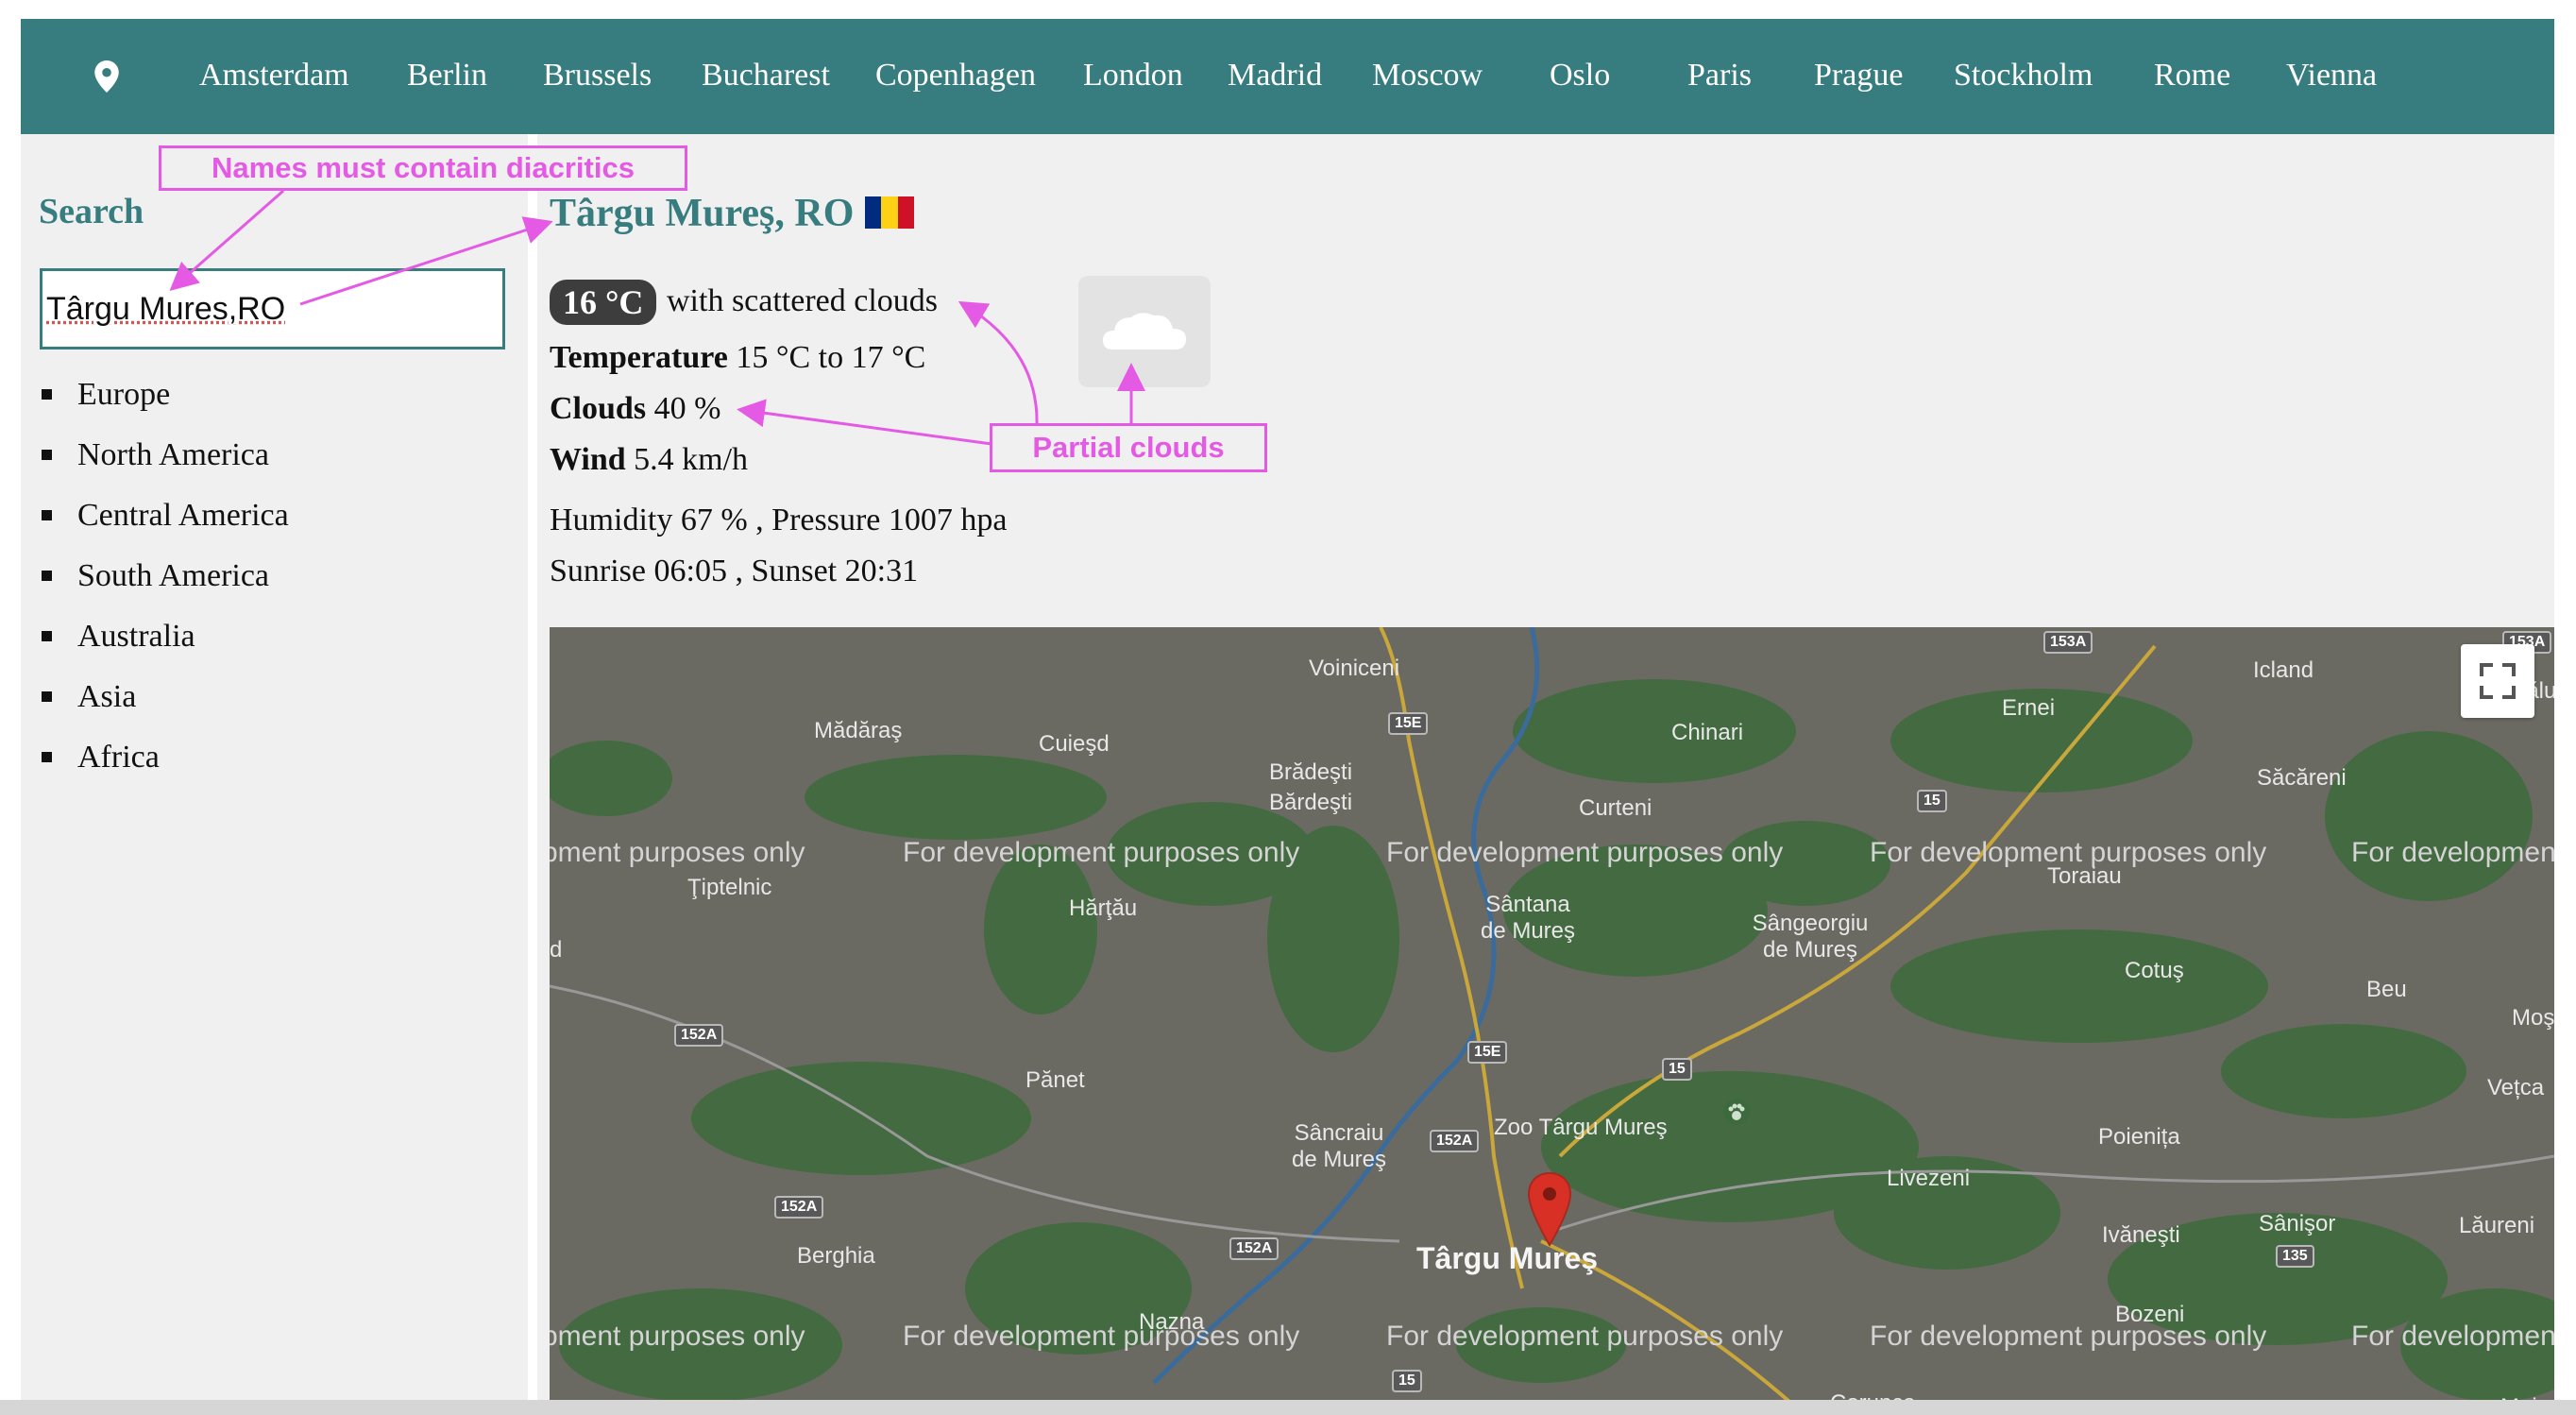  I want to click on region-item-asia: Asia, so click(165, 708).